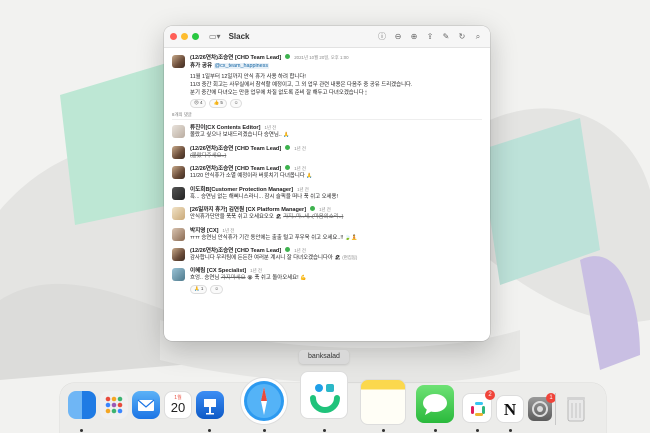  I want to click on message-text: 흐엉.. 승연님 가지마세요 😭 푹 쉬고 돌아오세요! 💪, so click(248, 278).